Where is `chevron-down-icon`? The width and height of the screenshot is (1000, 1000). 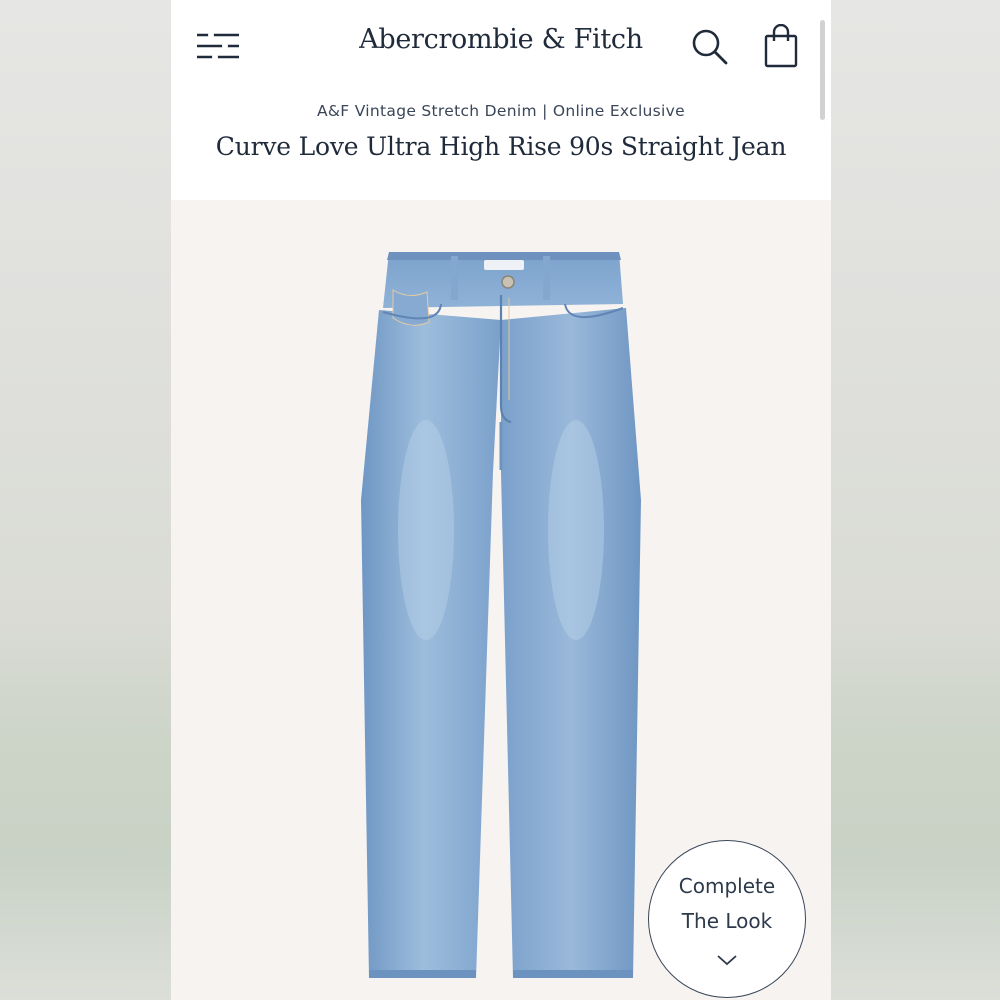
chevron-down-icon is located at coordinates (727, 960).